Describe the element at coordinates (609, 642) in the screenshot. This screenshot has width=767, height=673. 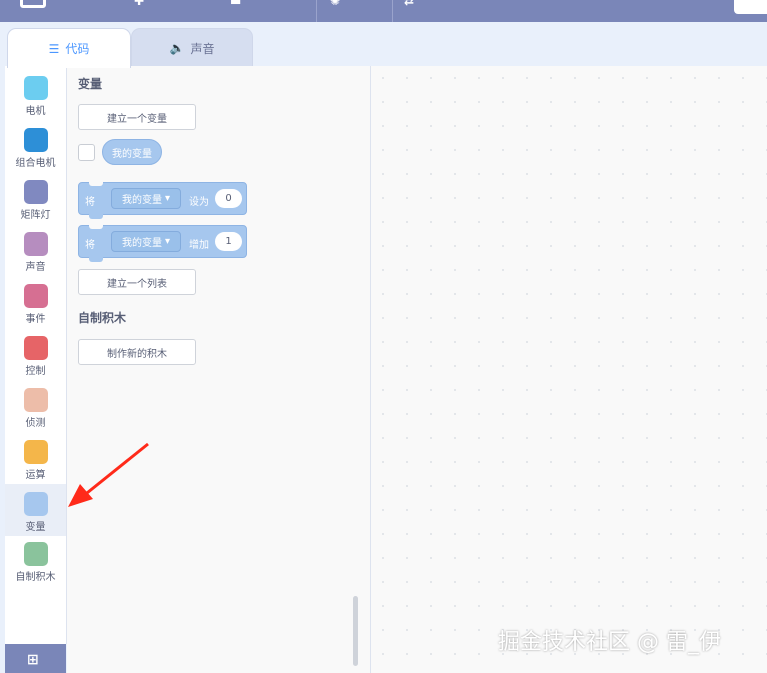
I see `watermark: 掘金技术社区 @ 雷_伊` at that location.